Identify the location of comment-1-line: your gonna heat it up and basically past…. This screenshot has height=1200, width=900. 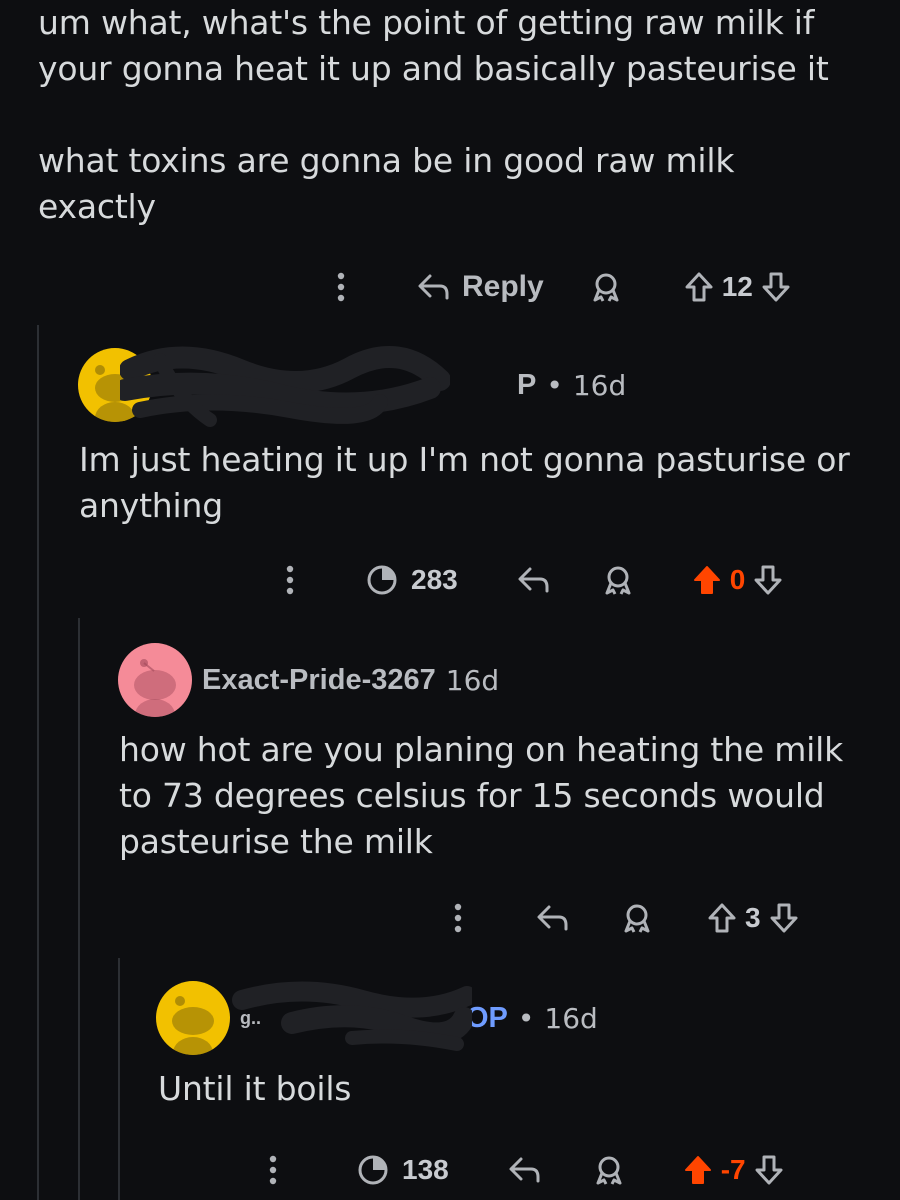
(433, 68).